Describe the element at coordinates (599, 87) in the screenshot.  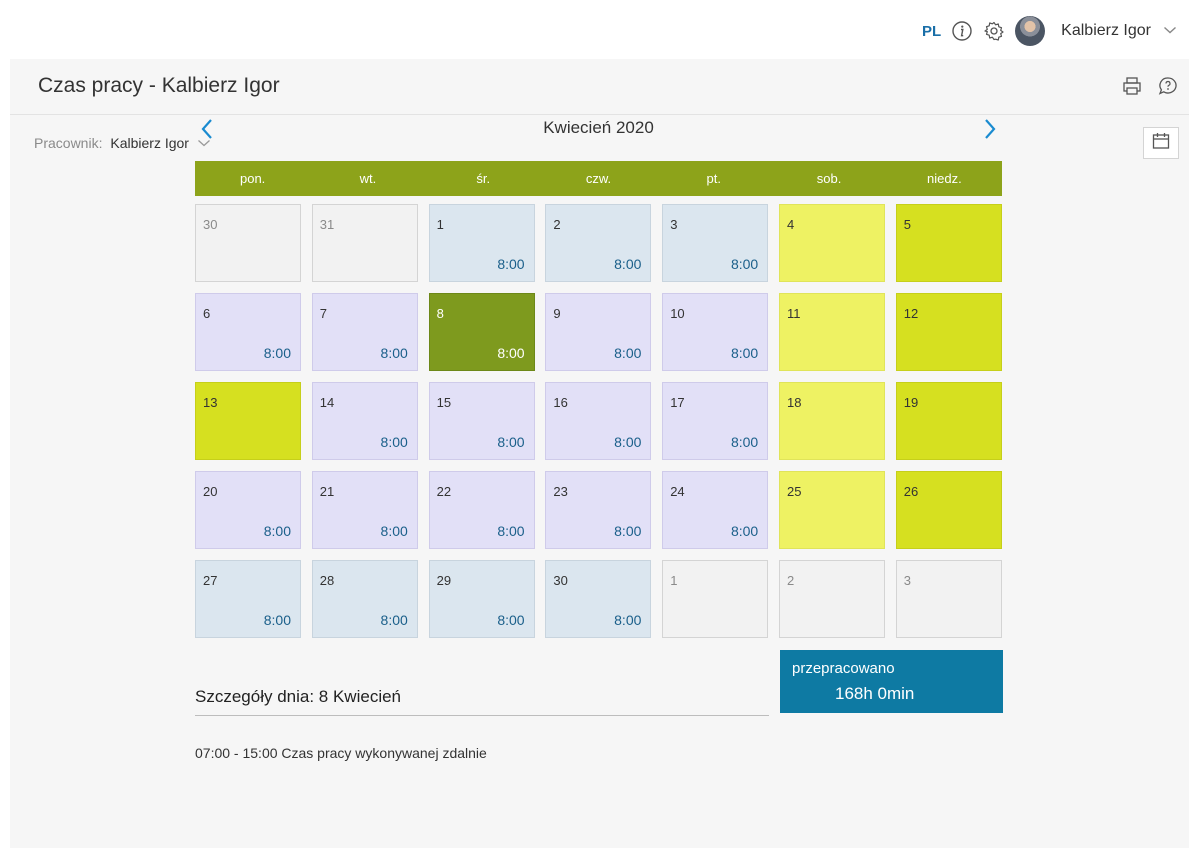
I see `title-bar: Czas pracy - Kalbierz Igor` at that location.